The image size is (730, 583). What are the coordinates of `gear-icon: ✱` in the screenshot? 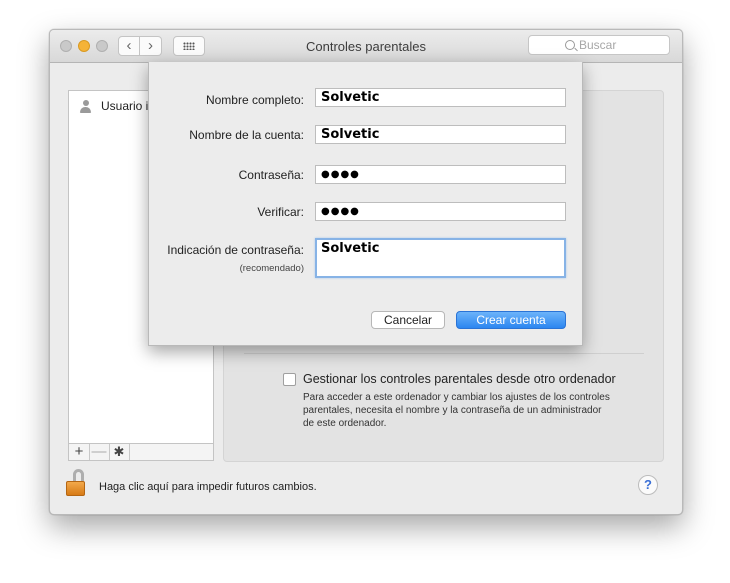 It's located at (119, 452).